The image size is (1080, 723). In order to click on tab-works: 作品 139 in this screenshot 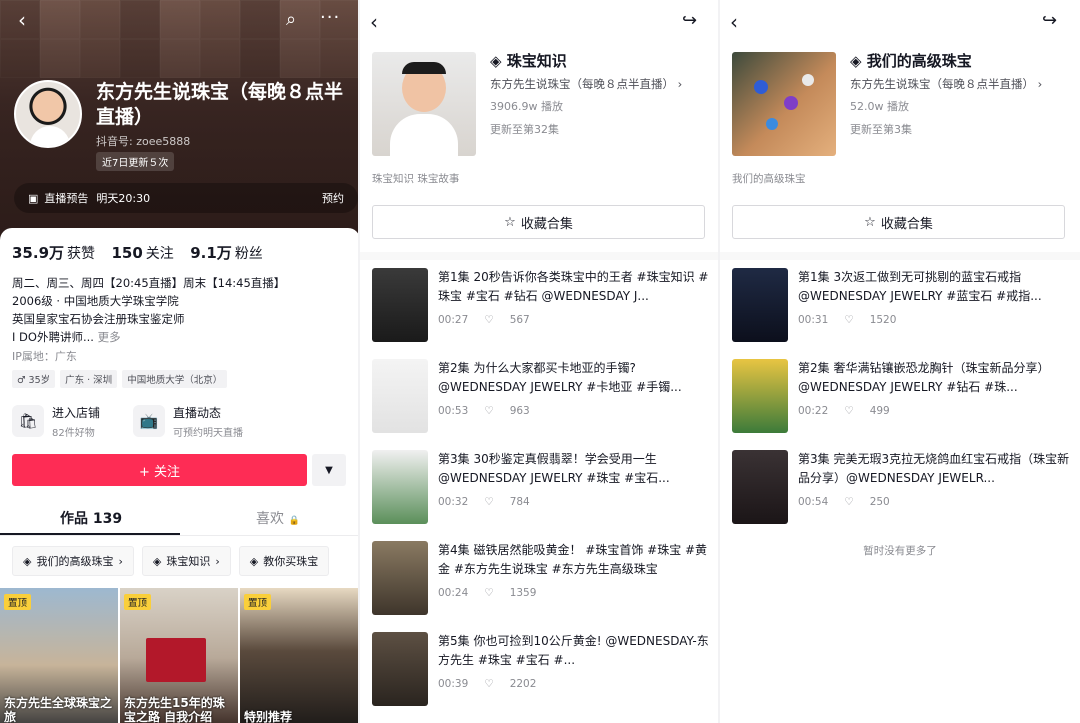, I will do `click(91, 518)`.